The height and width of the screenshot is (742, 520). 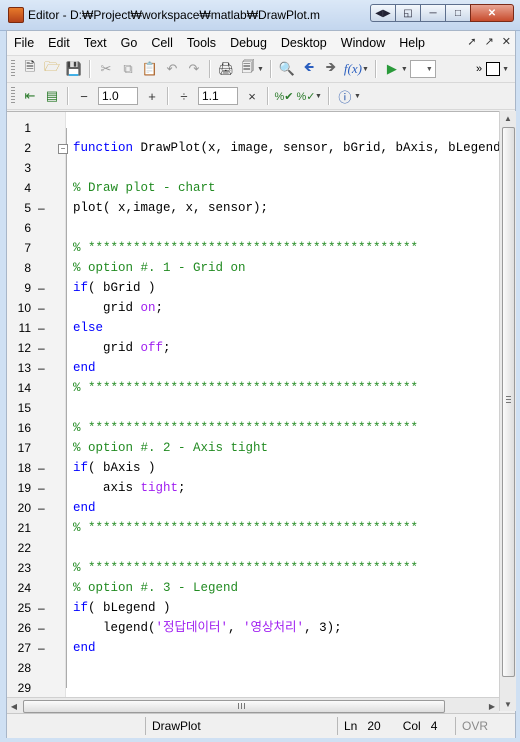 I want to click on close-x-icon: ✕, so click(x=506, y=41).